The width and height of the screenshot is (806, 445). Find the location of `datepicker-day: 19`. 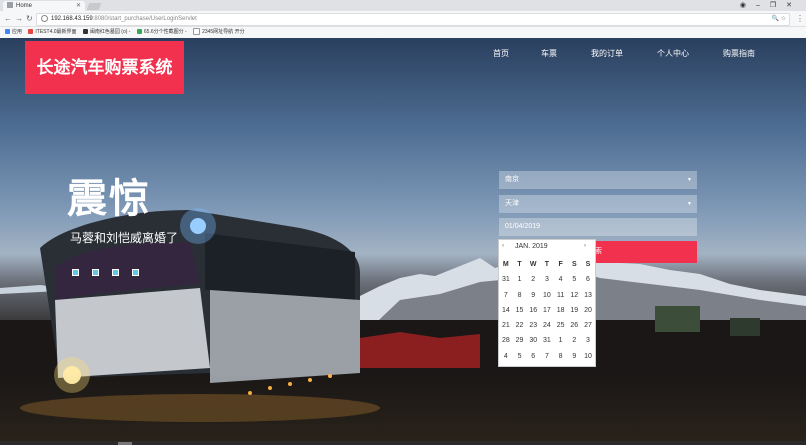

datepicker-day: 19 is located at coordinates (574, 310).